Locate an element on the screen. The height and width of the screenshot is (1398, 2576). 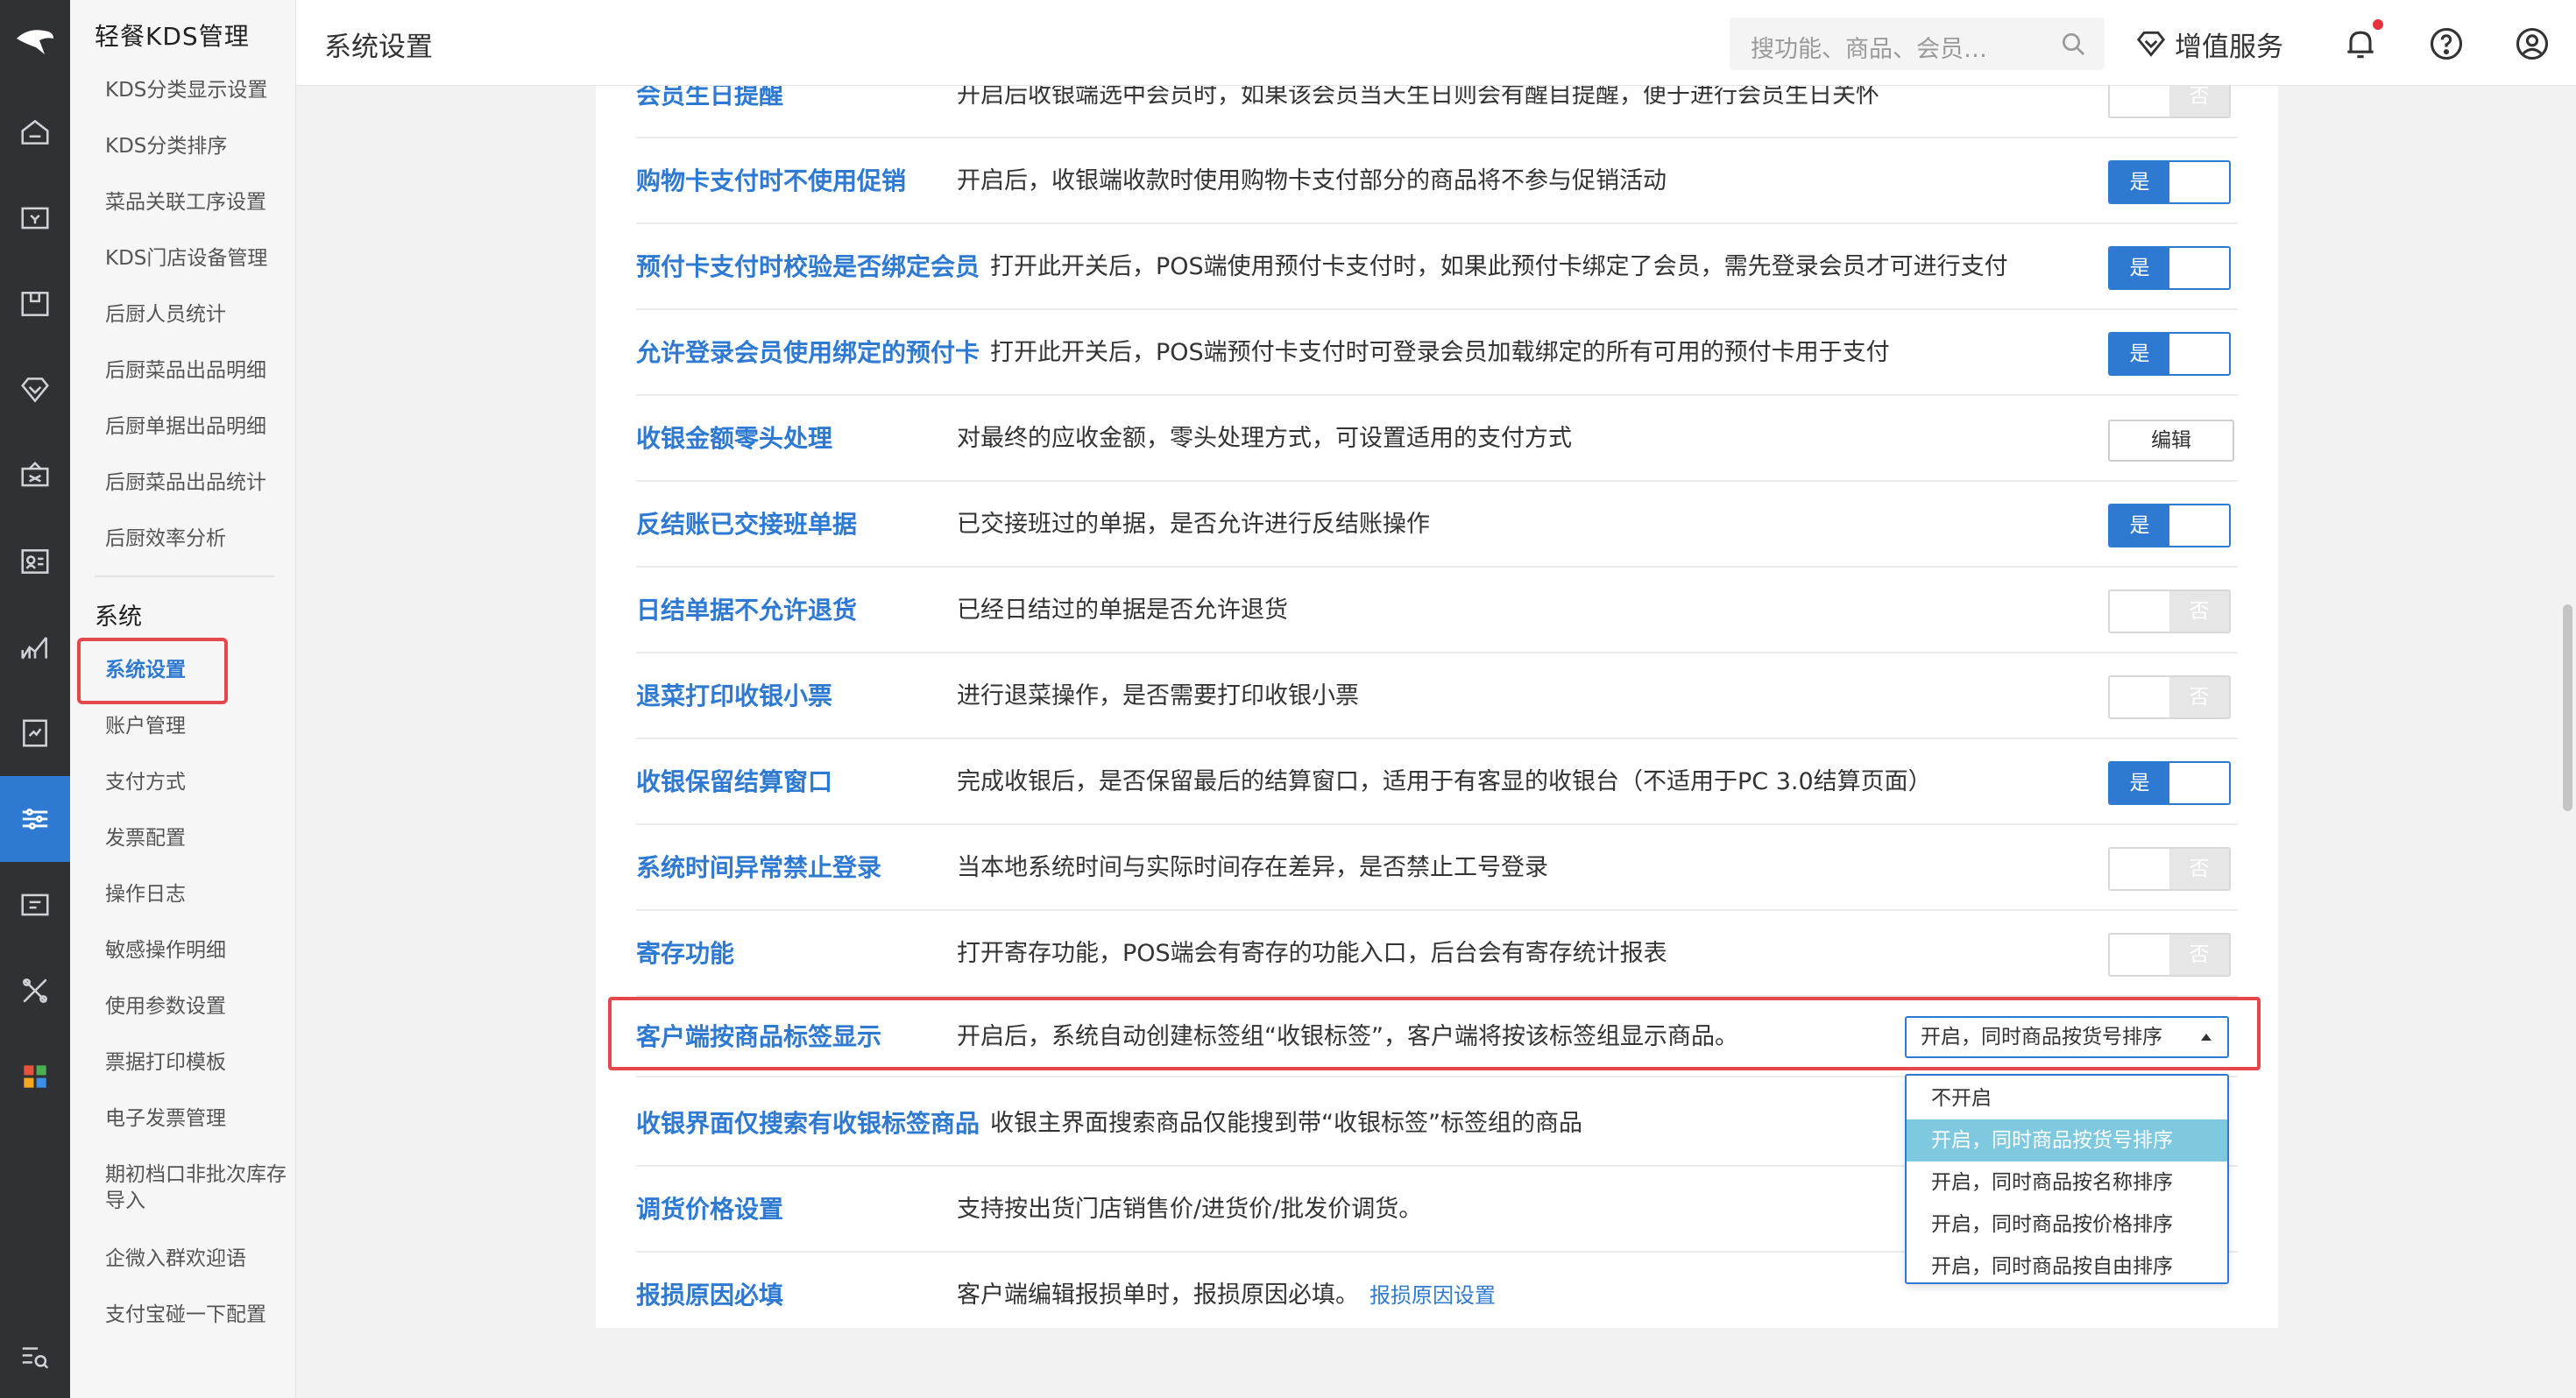
dropdown-option: 开启，同时商品按名称排序 is located at coordinates (2067, 1182).